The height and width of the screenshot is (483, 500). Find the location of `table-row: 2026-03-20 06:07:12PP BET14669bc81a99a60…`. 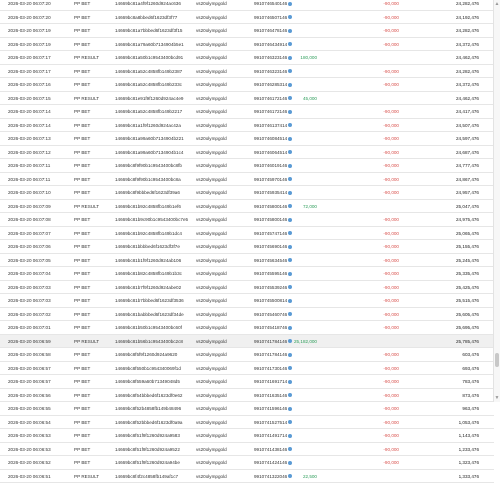

table-row: 2026-03-20 06:07:12PP BET14669bc81a99a60… is located at coordinates (247, 153).